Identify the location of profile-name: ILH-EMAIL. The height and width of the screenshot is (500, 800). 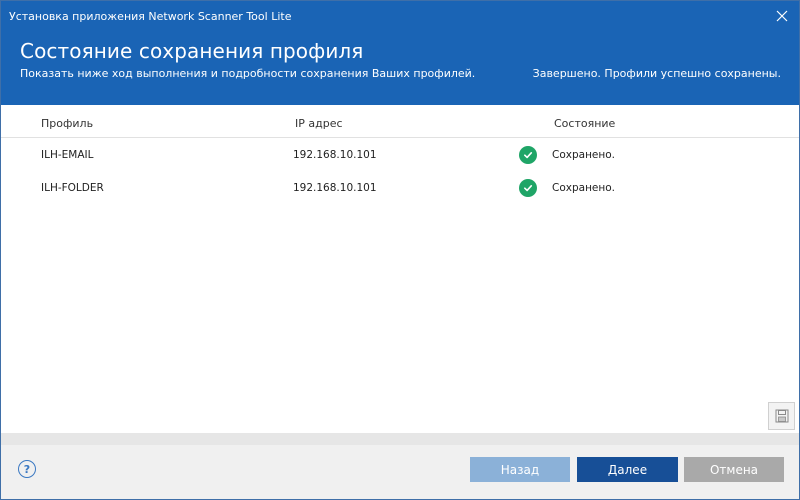
(67, 155).